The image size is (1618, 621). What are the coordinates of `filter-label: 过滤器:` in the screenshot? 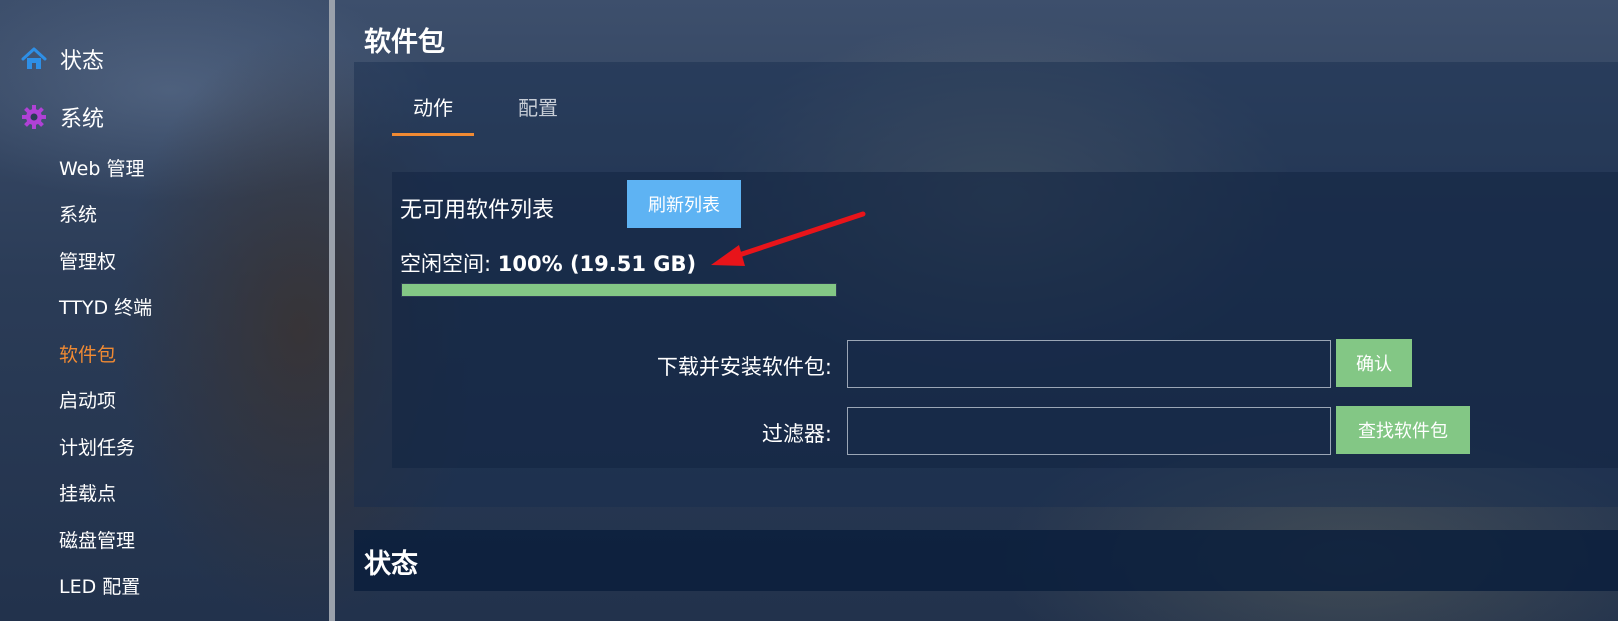 It's located at (796, 434).